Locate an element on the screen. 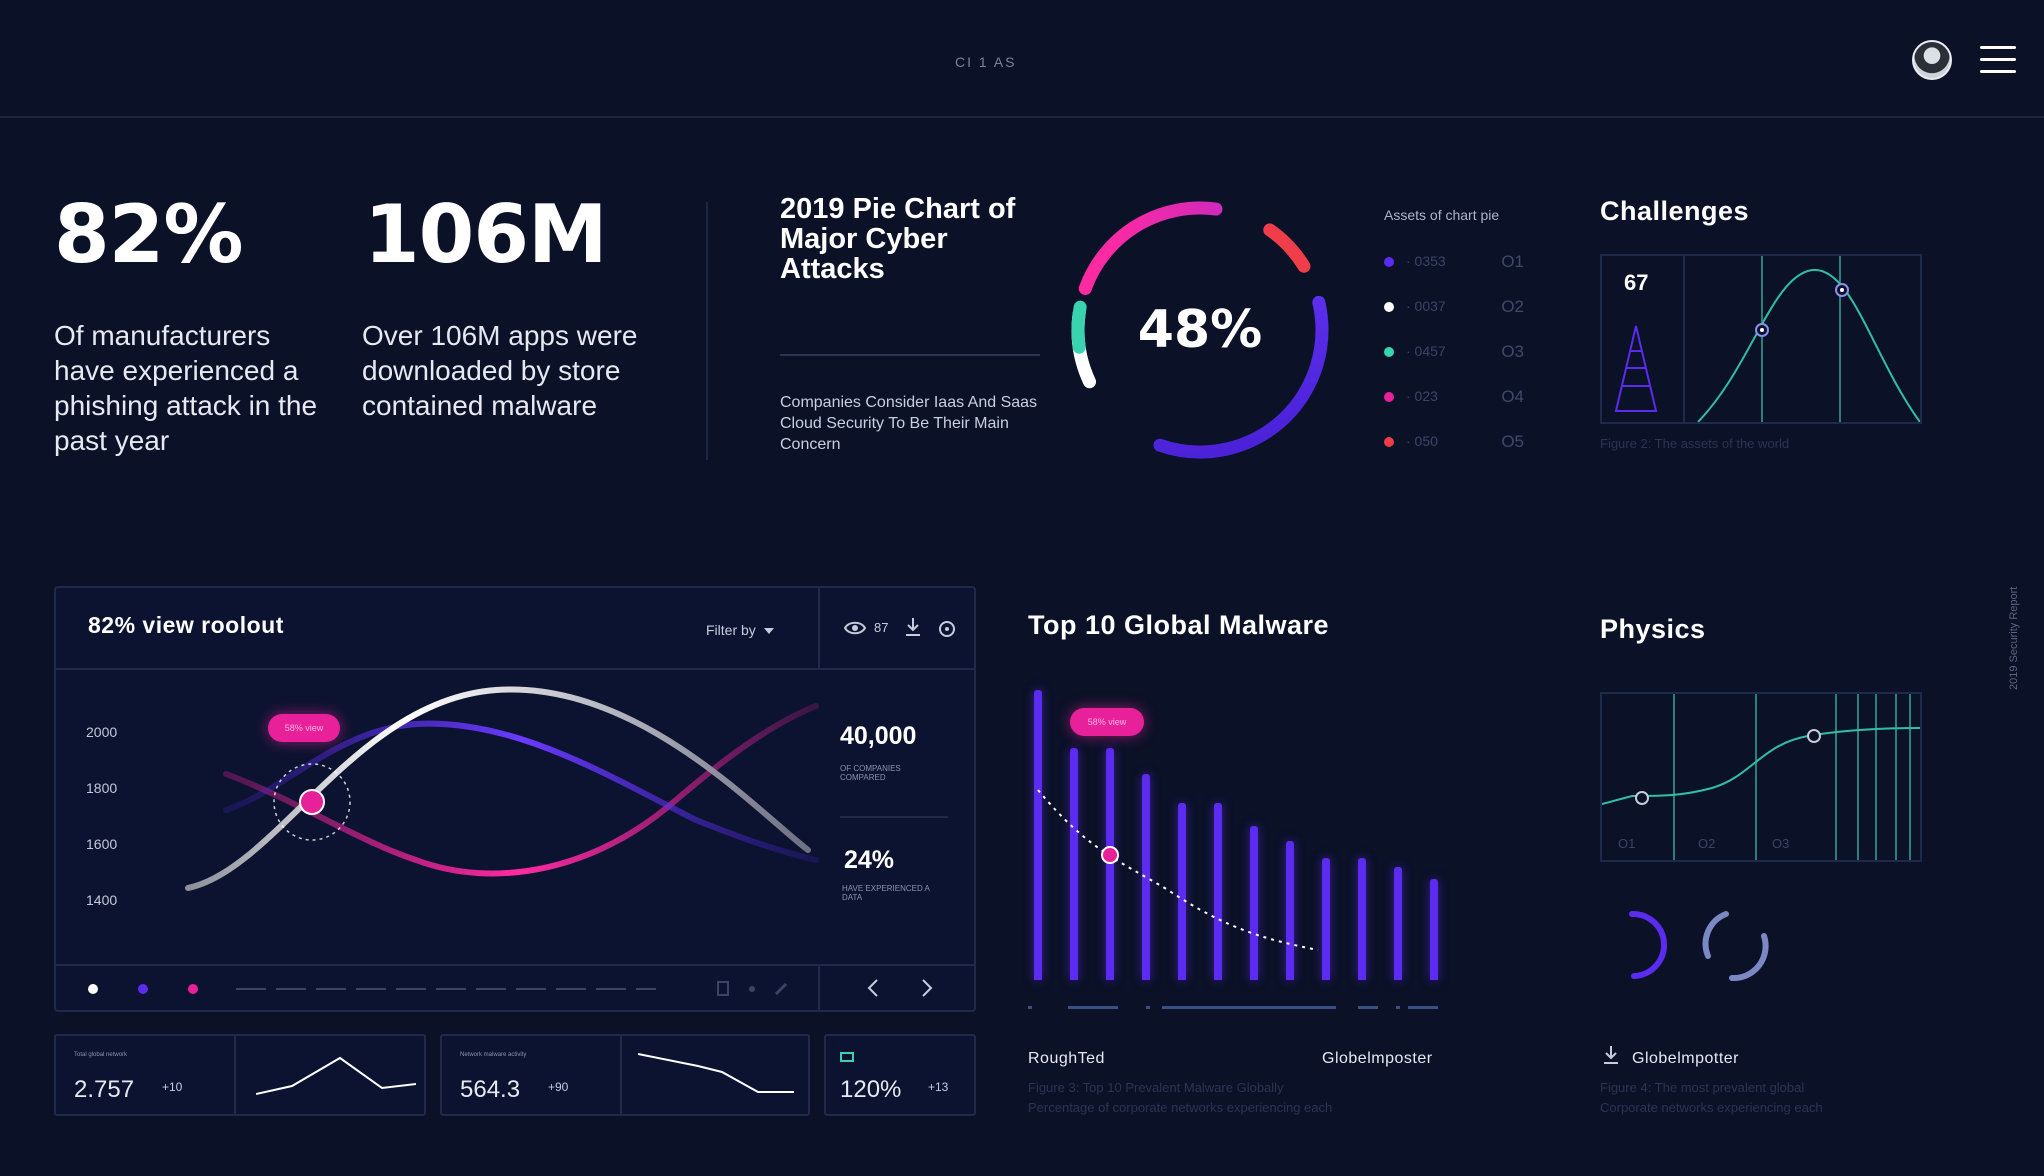  info-icon is located at coordinates (947, 629).